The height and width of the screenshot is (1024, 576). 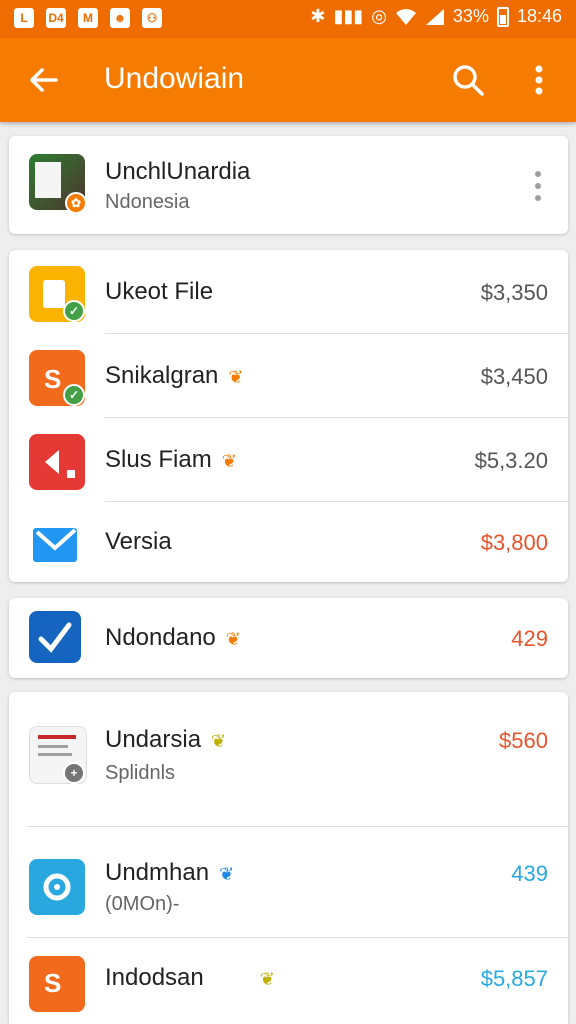 I want to click on item-name: Indodsan ❦, so click(x=190, y=978).